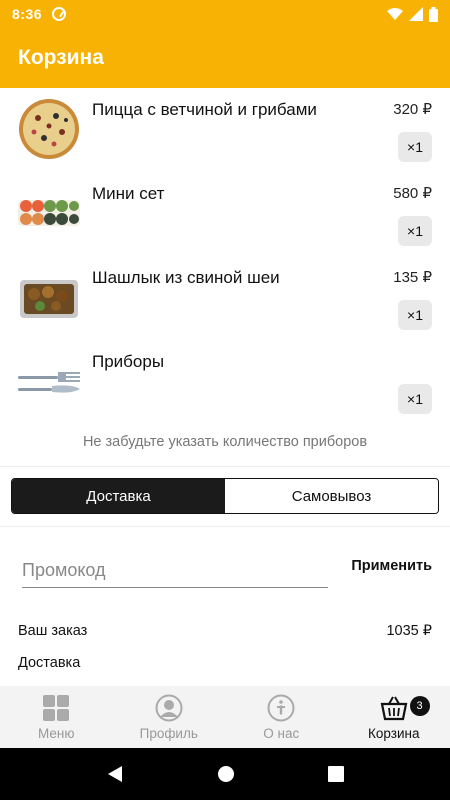 The height and width of the screenshot is (800, 450). What do you see at coordinates (169, 707) in the screenshot?
I see `profile-icon` at bounding box center [169, 707].